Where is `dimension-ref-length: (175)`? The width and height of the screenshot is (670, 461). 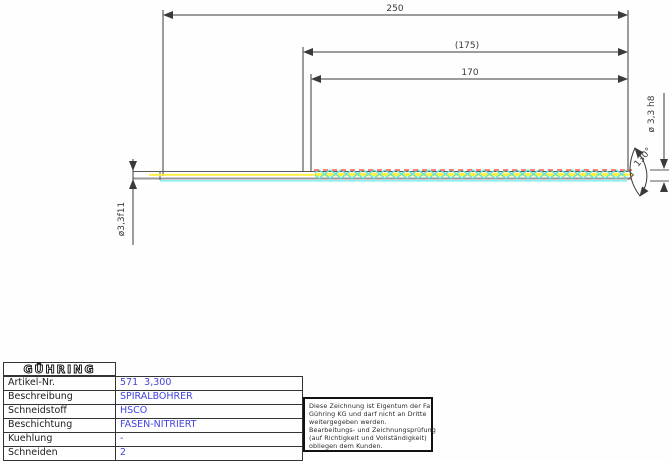 dimension-ref-length: (175) is located at coordinates (465, 106).